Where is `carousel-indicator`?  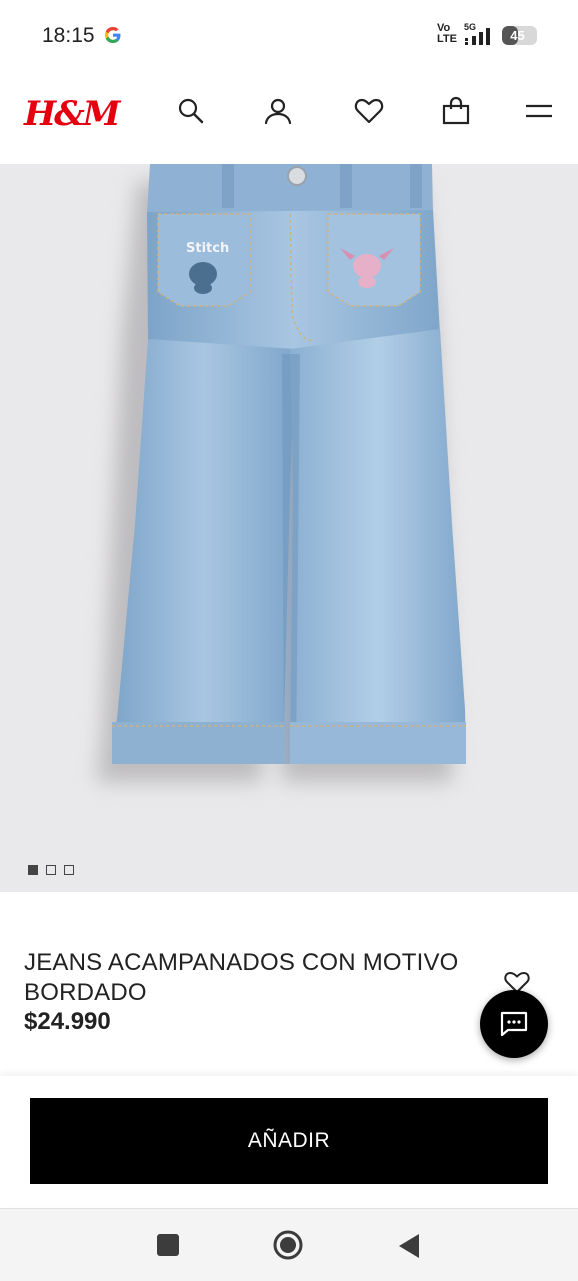
carousel-indicator is located at coordinates (55, 869).